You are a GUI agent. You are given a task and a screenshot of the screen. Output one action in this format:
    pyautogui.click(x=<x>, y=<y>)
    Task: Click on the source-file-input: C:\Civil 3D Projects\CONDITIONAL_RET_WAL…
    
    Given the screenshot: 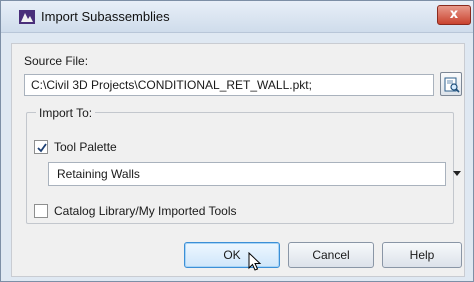 What is the action you would take?
    pyautogui.click(x=229, y=85)
    